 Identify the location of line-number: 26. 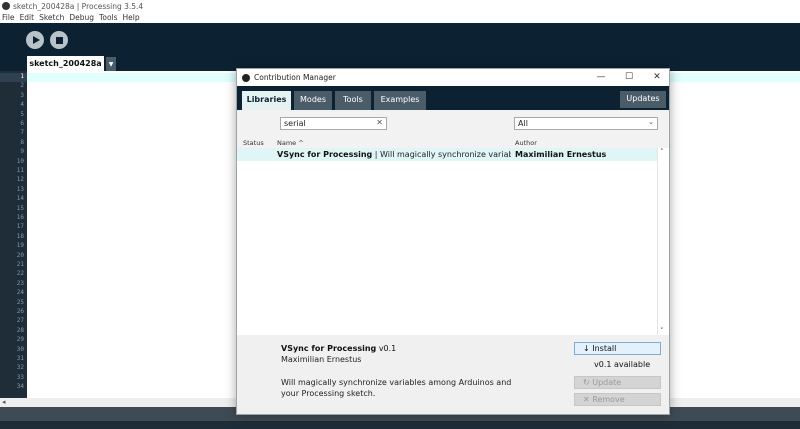
(20, 311).